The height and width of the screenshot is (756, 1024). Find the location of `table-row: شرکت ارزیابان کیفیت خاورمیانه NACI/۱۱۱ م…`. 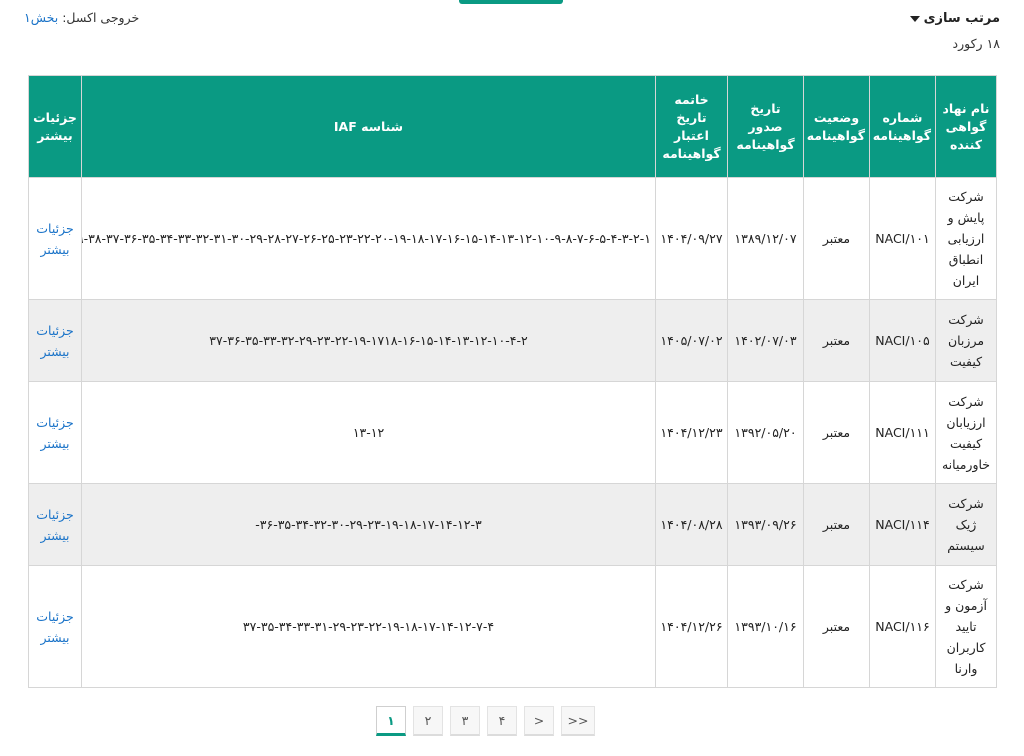

table-row: شرکت ارزیابان کیفیت خاورمیانه NACI/۱۱۱ م… is located at coordinates (512, 432).